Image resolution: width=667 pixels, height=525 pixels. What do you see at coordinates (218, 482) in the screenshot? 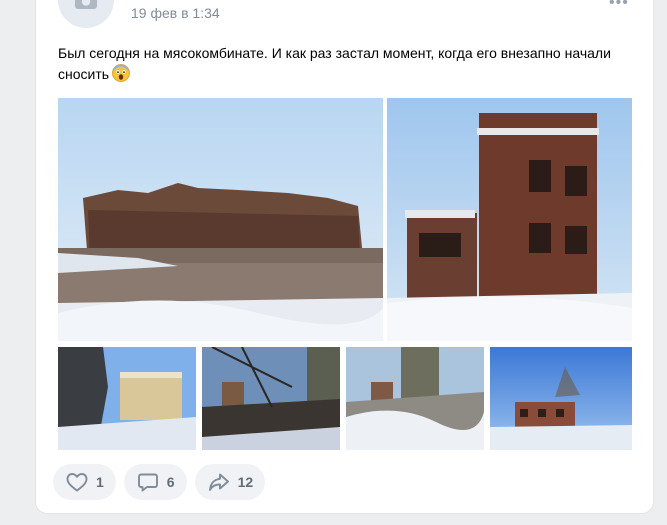
I see `share-icon` at bounding box center [218, 482].